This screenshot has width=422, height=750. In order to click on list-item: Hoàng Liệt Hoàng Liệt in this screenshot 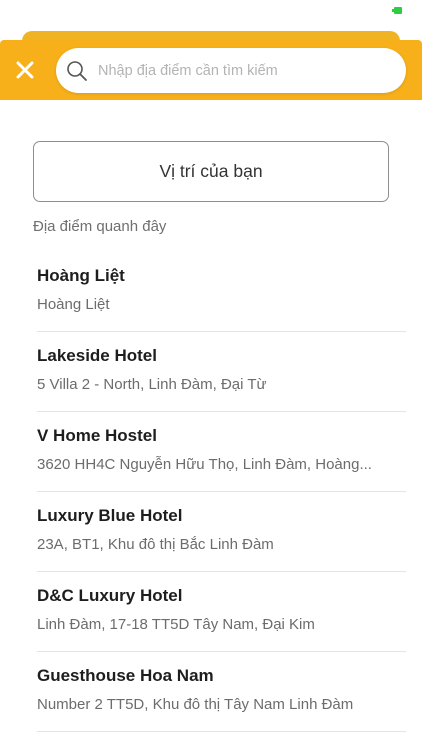, I will do `click(221, 292)`.